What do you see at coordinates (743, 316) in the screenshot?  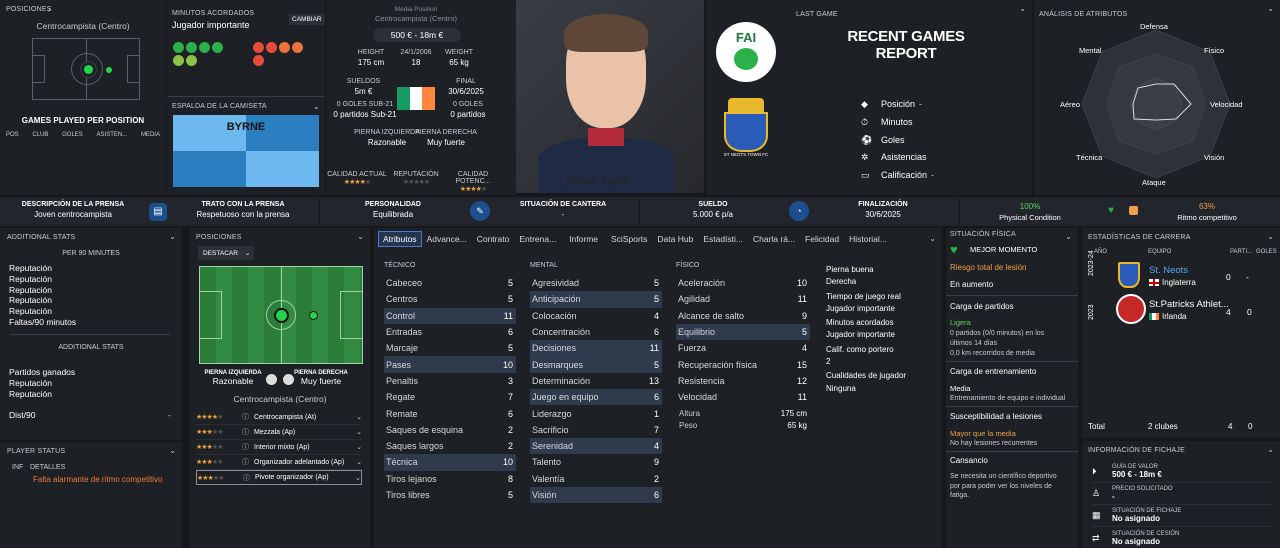 I see `attr-row: Alcance de salto 9` at bounding box center [743, 316].